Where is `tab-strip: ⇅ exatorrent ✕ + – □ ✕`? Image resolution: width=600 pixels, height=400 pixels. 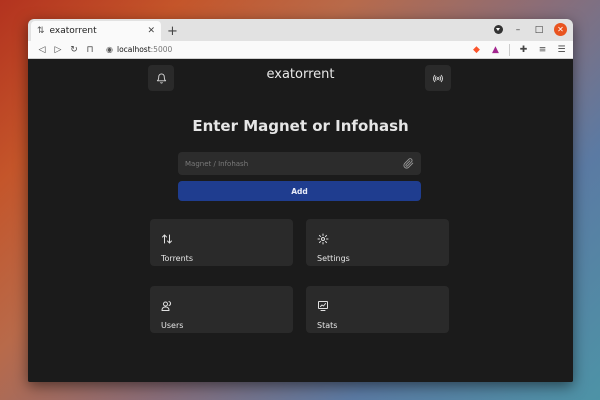 tab-strip: ⇅ exatorrent ✕ + – □ ✕ is located at coordinates (300, 30).